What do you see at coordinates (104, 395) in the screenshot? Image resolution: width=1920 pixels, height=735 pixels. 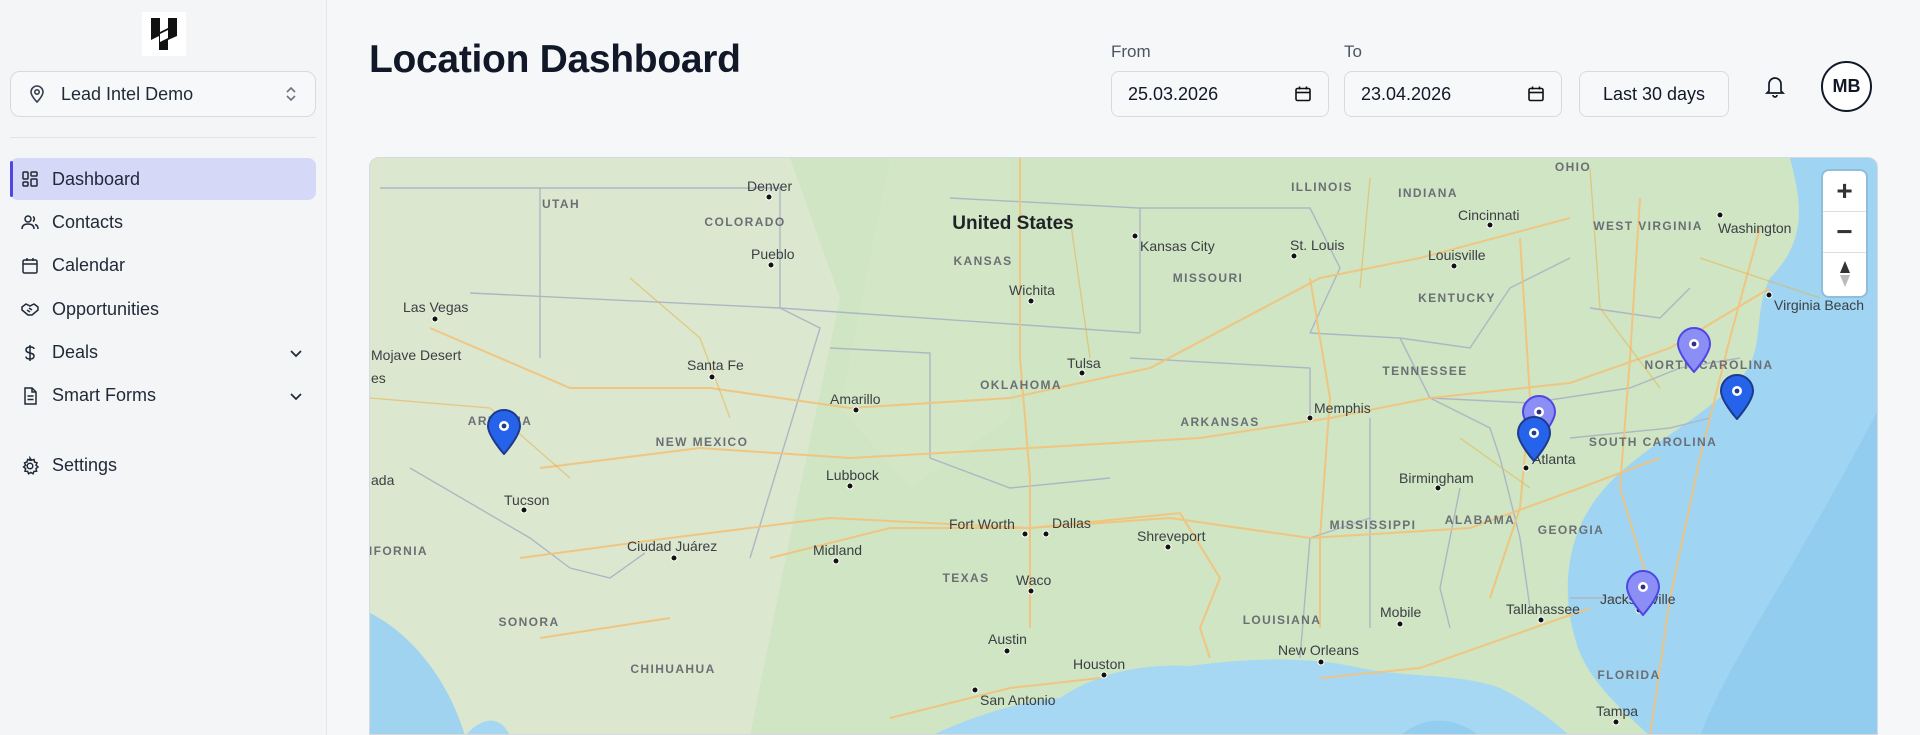 I see `sidebar-item-label: Smart Forms` at bounding box center [104, 395].